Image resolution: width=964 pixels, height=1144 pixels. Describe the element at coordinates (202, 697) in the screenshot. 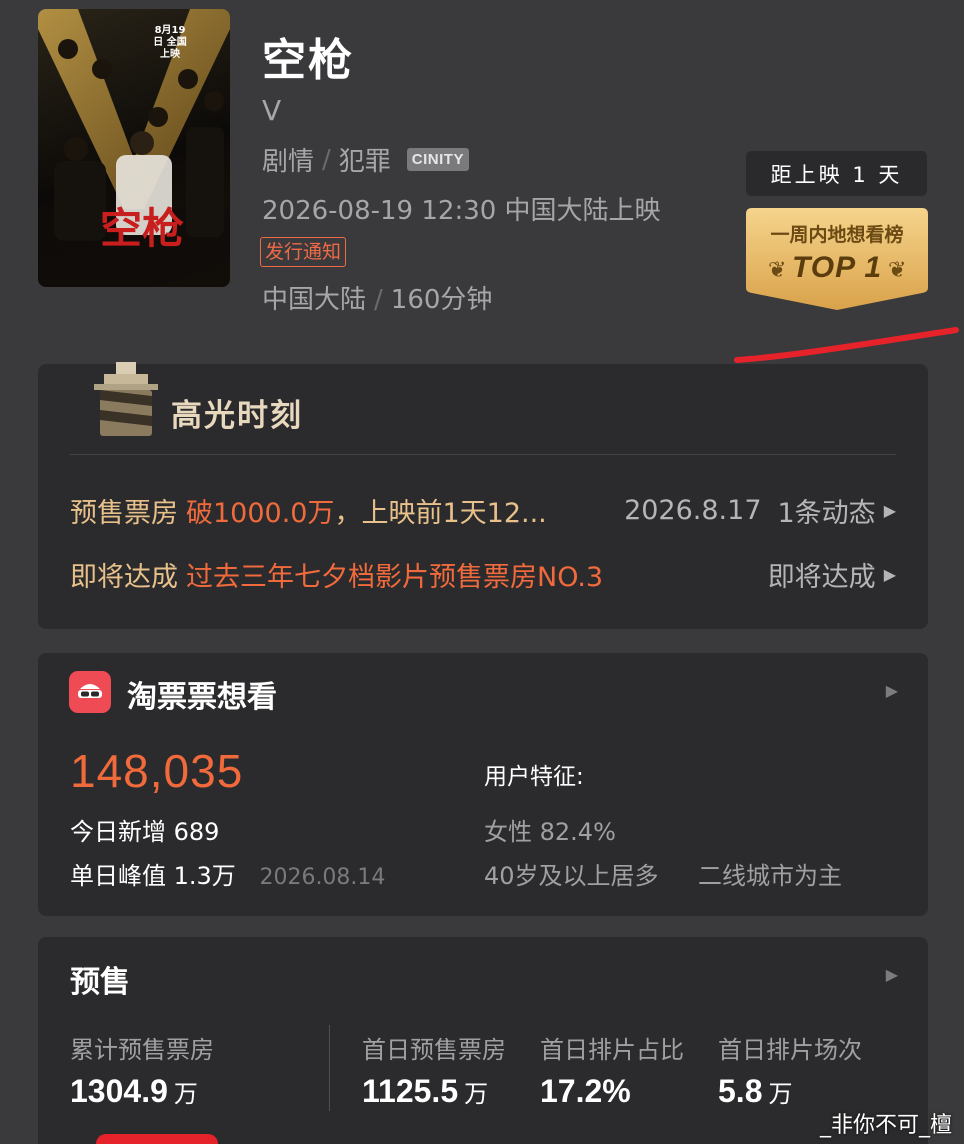

I see `want-to-watch-title: 淘票票想看` at that location.